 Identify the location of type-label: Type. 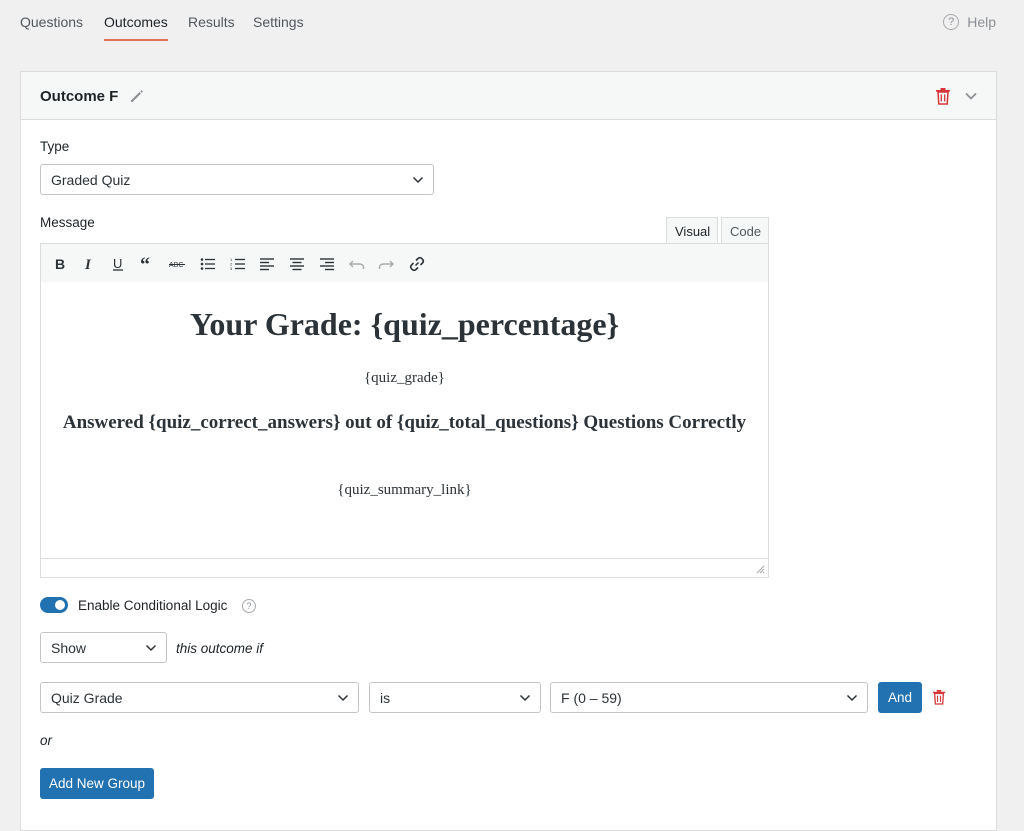
(55, 146).